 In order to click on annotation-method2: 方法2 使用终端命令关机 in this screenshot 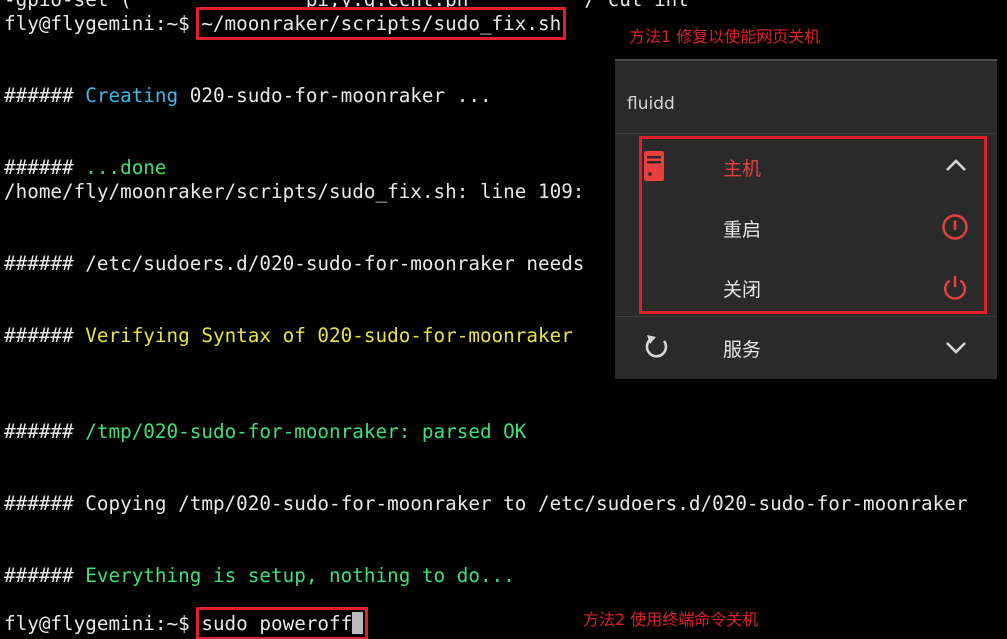, I will do `click(671, 619)`.